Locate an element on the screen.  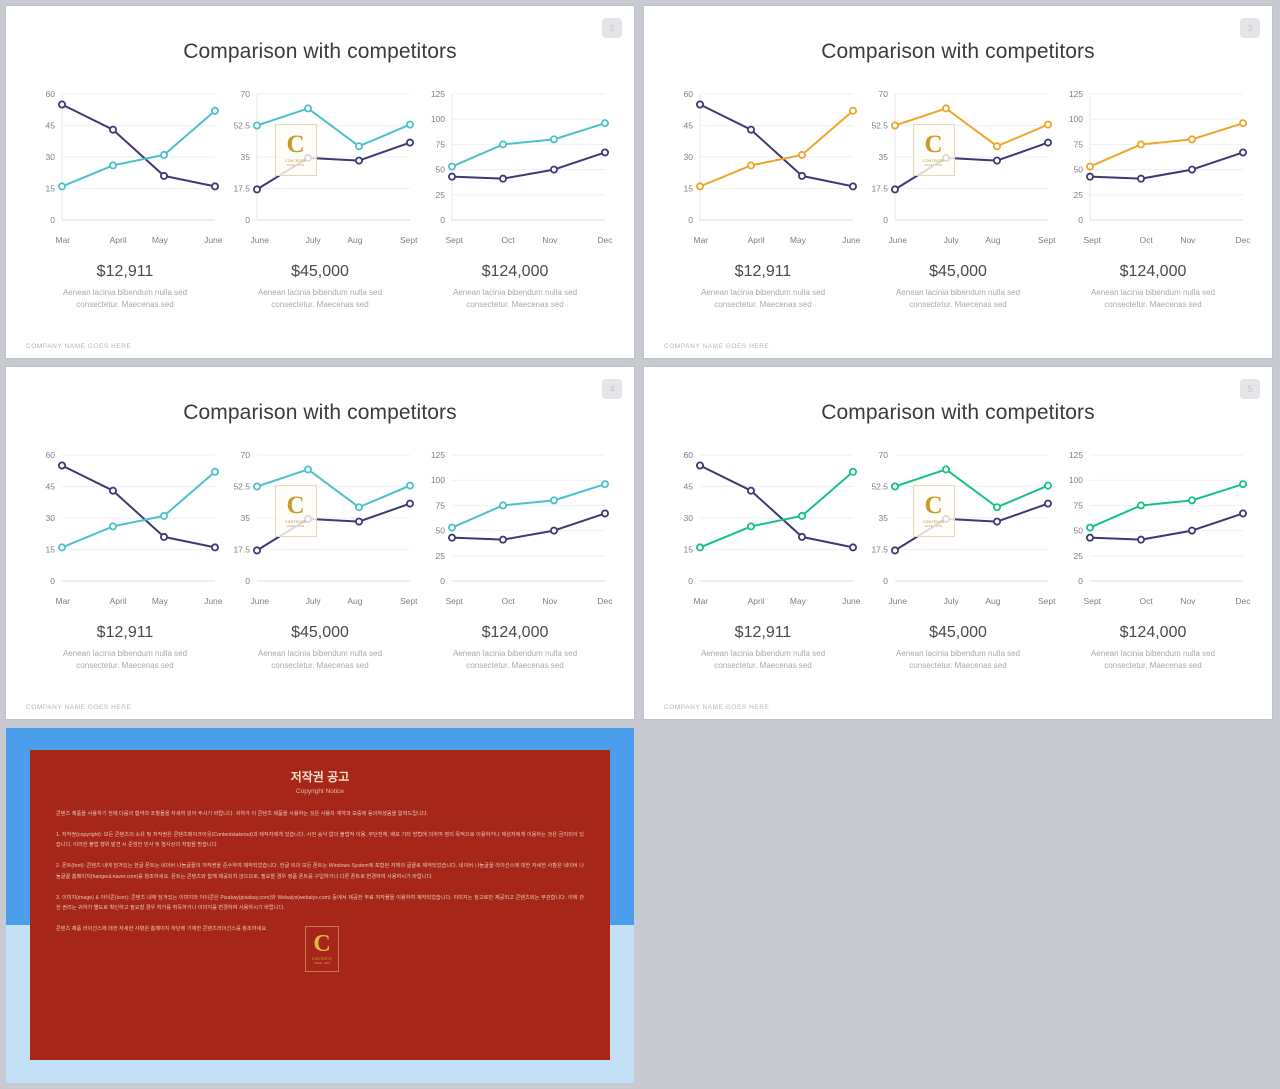
watermark-letter: C is located at coordinates (322, 944).